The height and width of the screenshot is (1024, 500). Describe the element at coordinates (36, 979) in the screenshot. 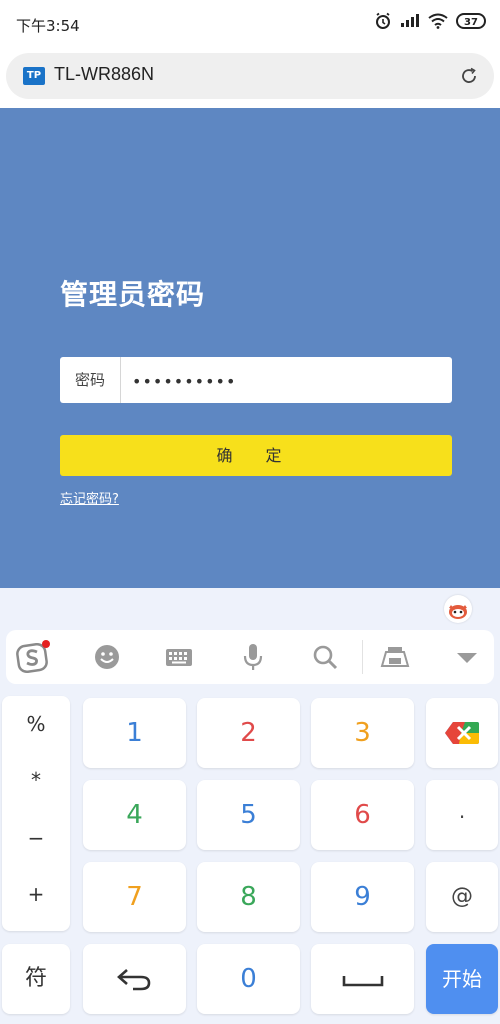

I see `symbols-key: 符` at that location.